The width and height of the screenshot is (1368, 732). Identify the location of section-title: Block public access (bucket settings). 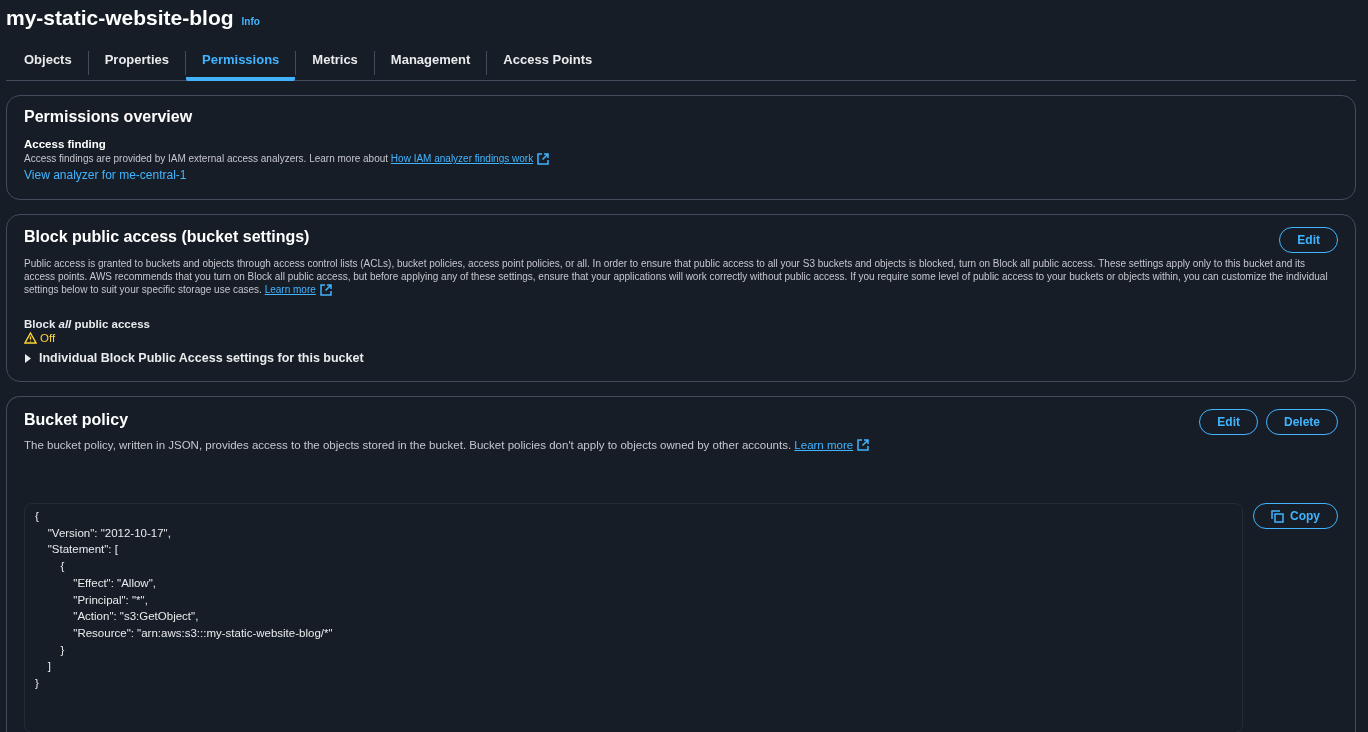
(167, 237).